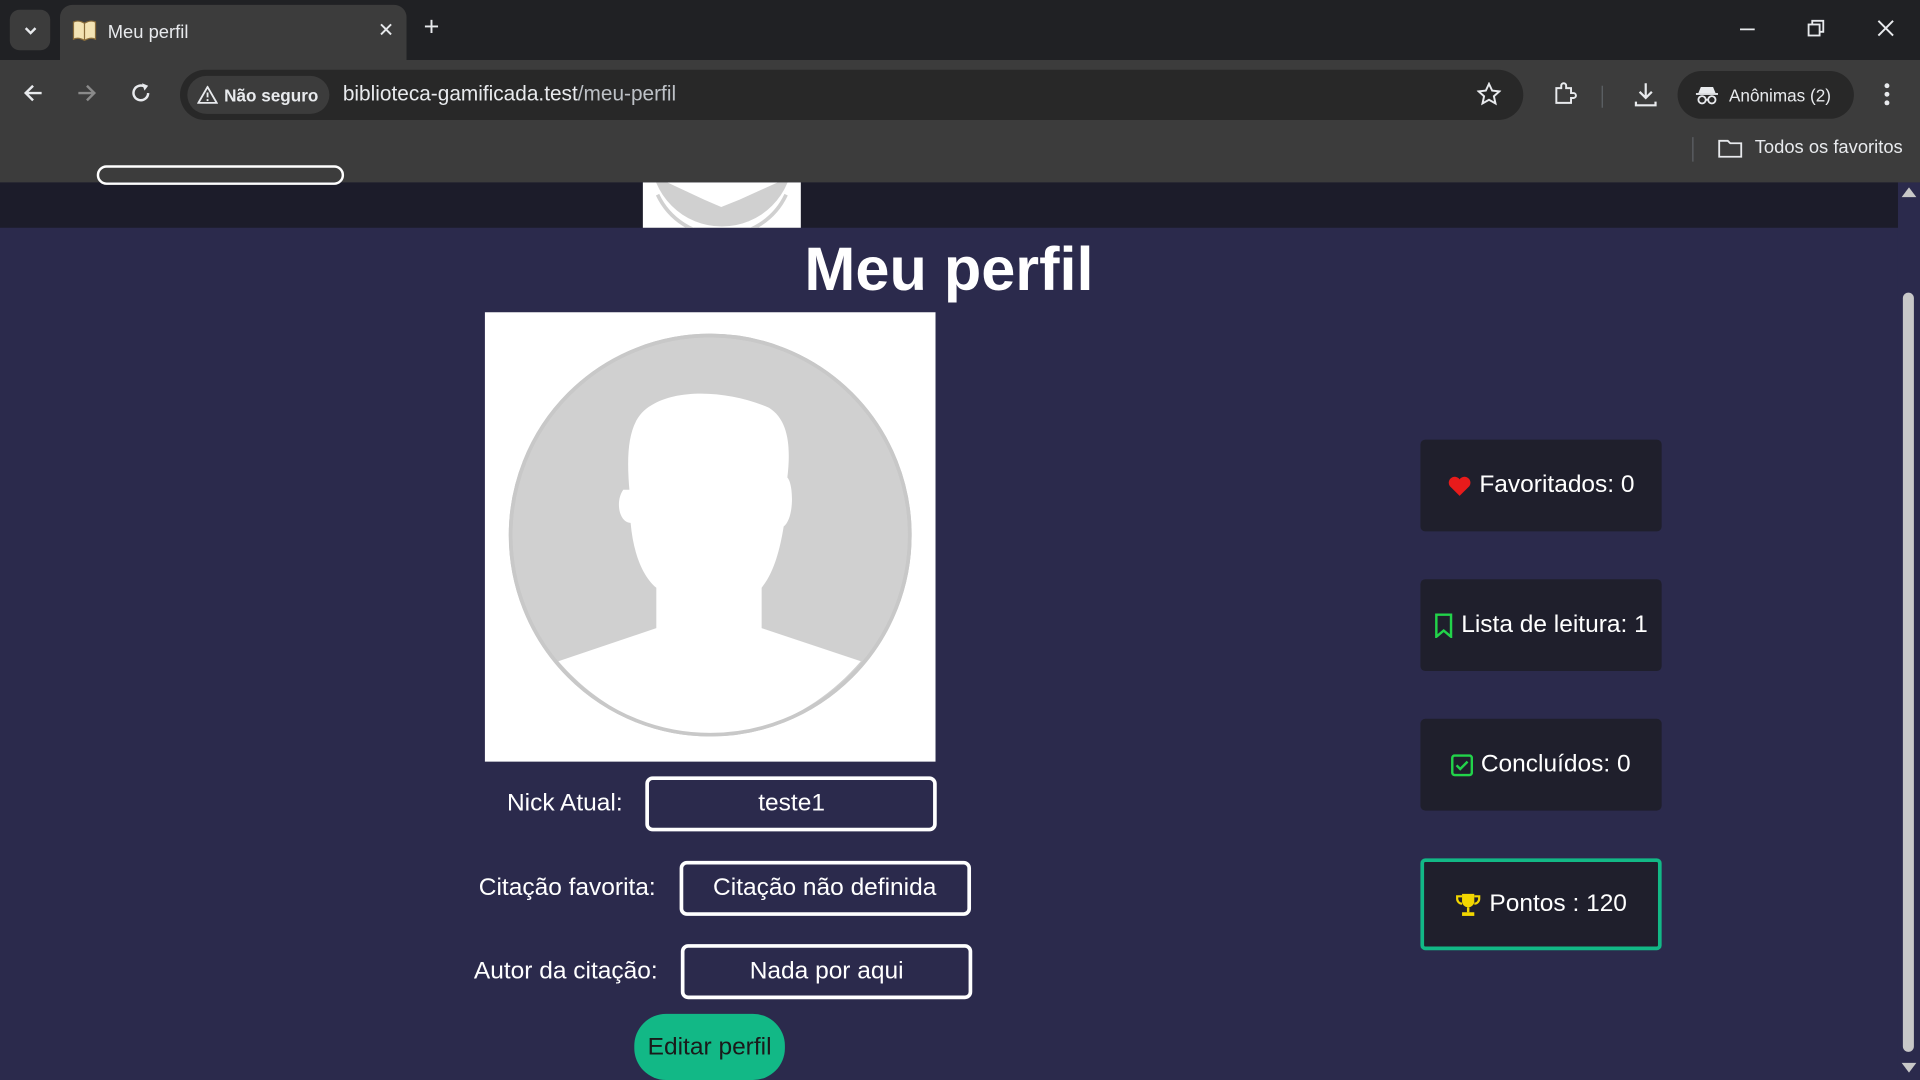 The width and height of the screenshot is (1920, 1080). I want to click on profile-label: Anônimas (2), so click(1779, 95).